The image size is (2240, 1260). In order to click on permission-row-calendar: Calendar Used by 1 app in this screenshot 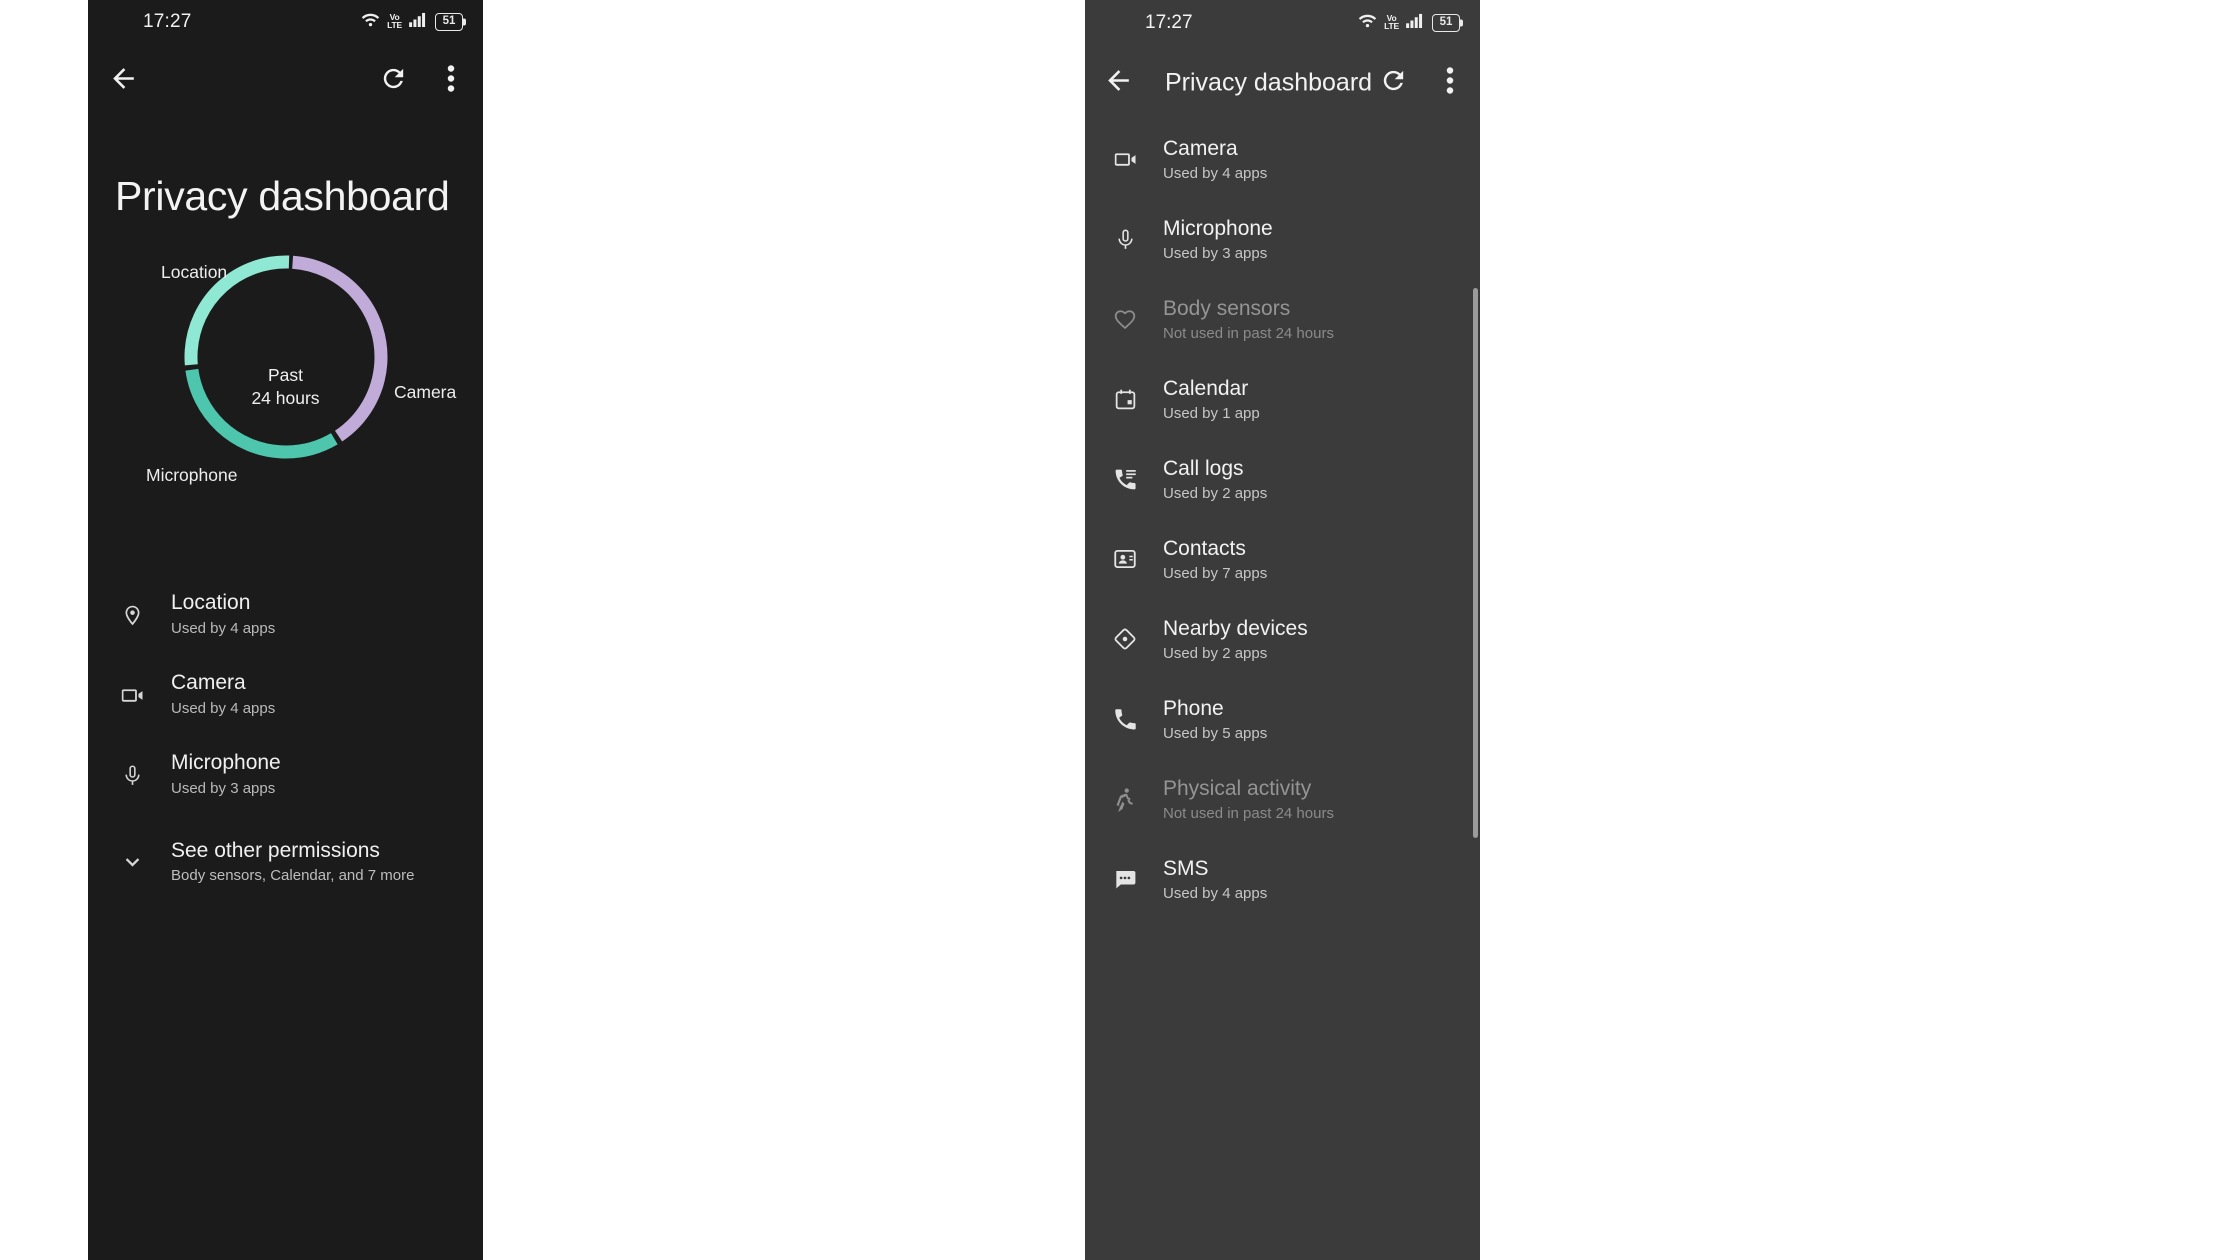, I will do `click(1282, 399)`.